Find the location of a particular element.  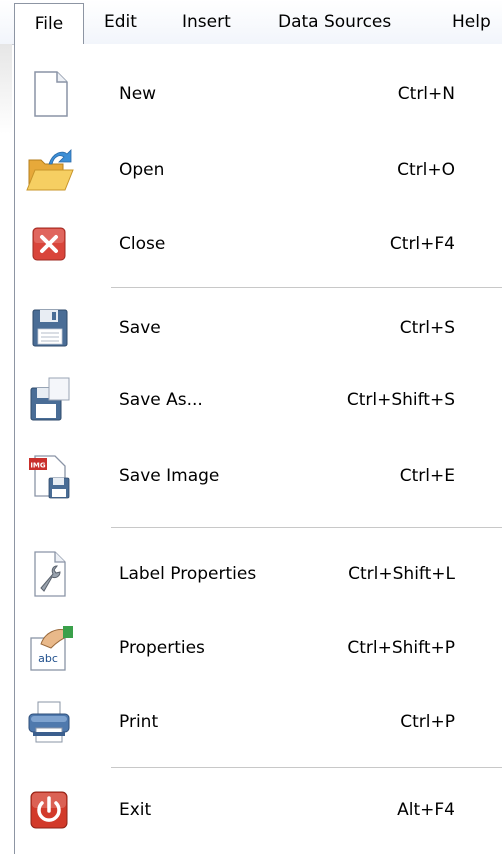

floppy-disk-icon is located at coordinates (49, 328).